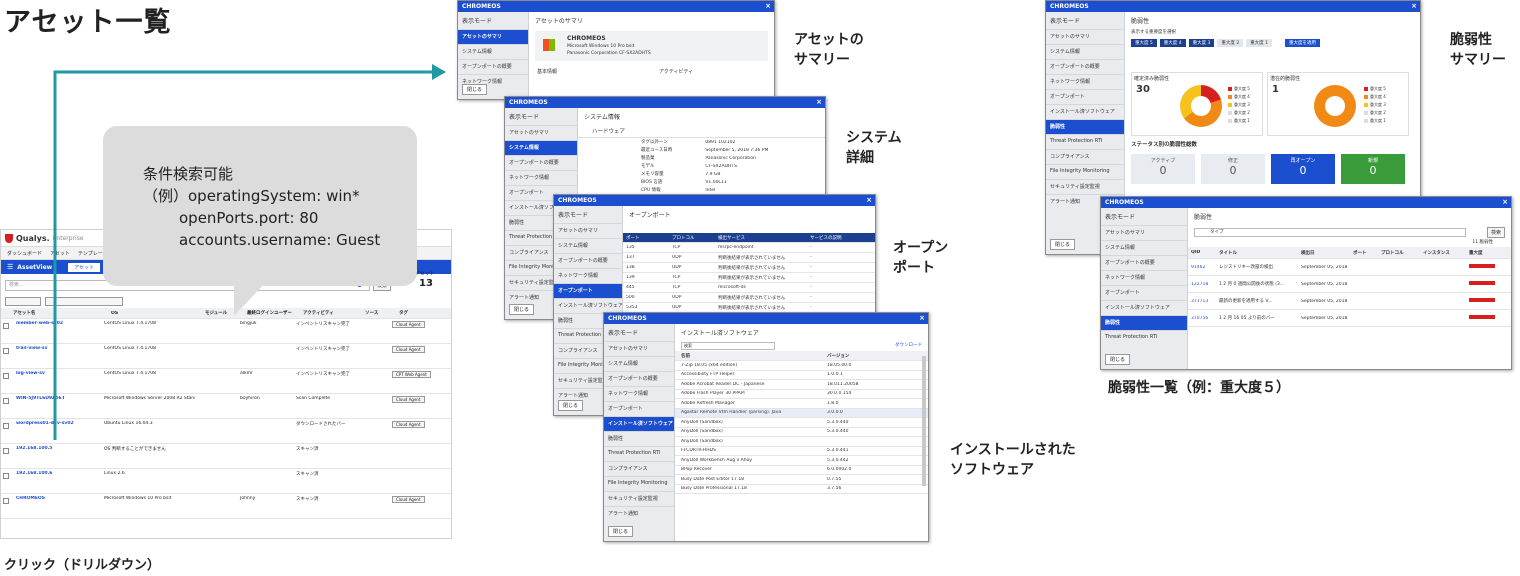 This screenshot has height=576, width=1520. What do you see at coordinates (1259, 43) in the screenshot?
I see `severity-toggle: 重大度 1` at bounding box center [1259, 43].